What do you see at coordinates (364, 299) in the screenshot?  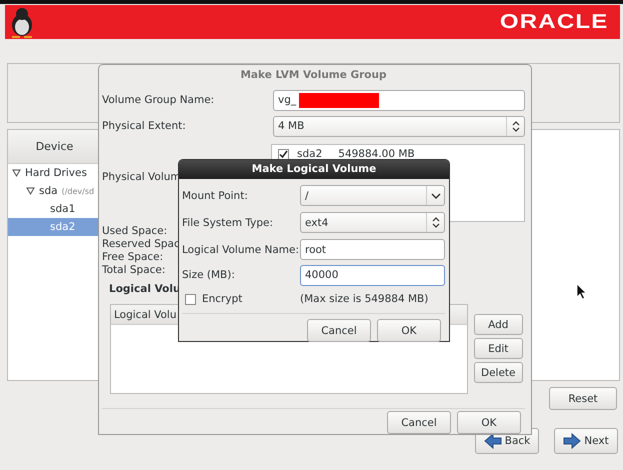 I see `hint-text: (Max size is 549884 MB)` at bounding box center [364, 299].